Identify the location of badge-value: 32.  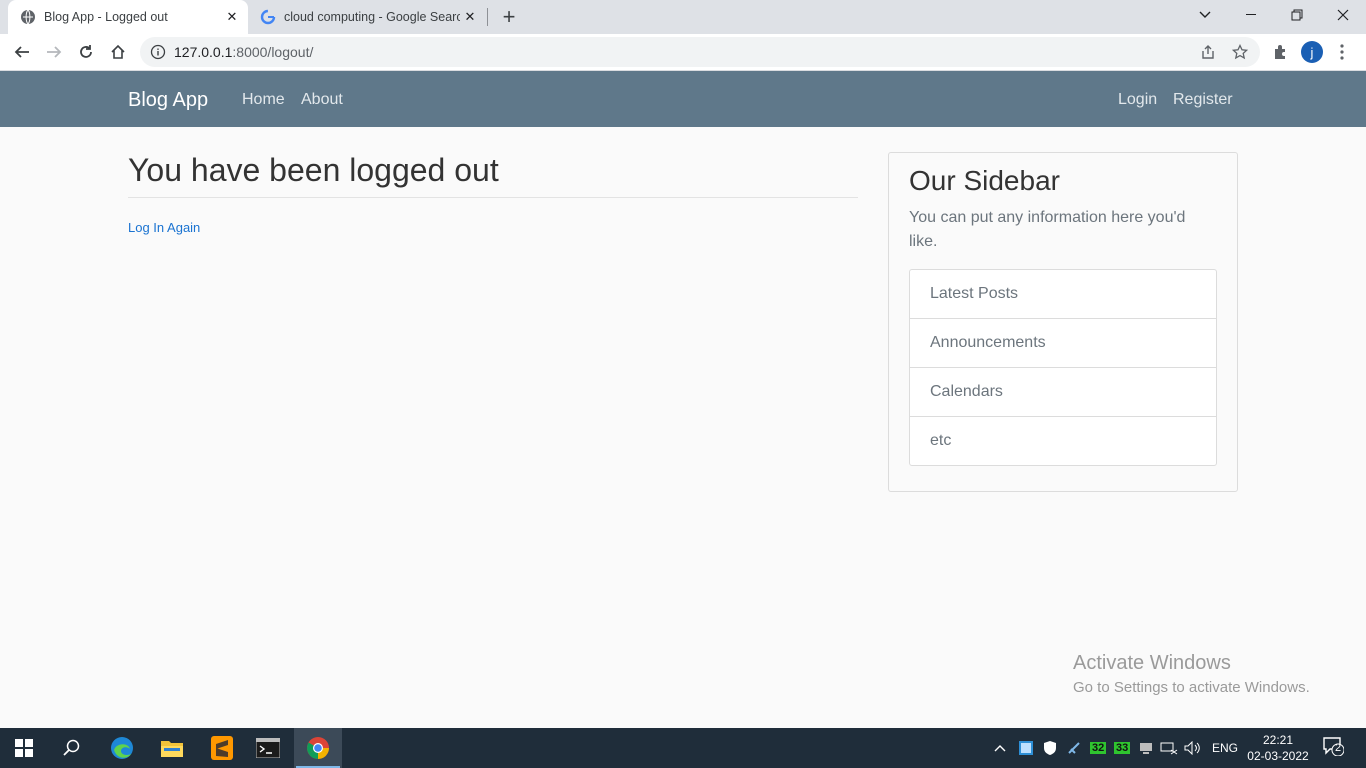
(1098, 748).